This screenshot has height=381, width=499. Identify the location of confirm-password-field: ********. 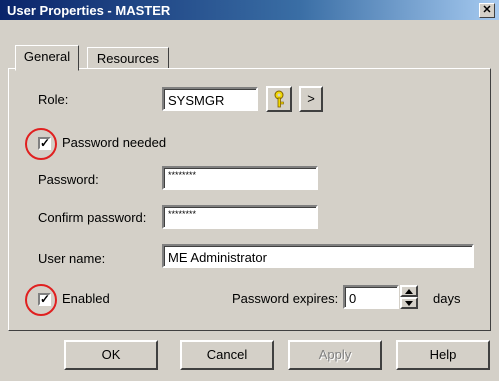
(240, 217).